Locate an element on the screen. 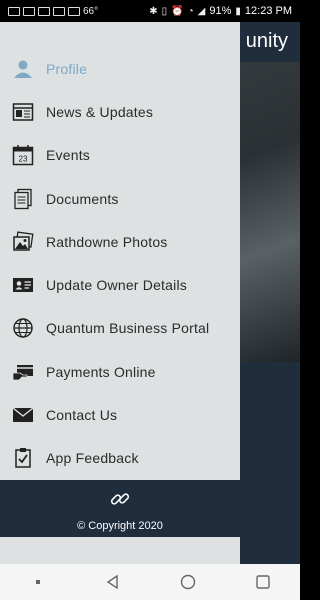 This screenshot has width=320, height=600. clock: 12:23 PM is located at coordinates (268, 11).